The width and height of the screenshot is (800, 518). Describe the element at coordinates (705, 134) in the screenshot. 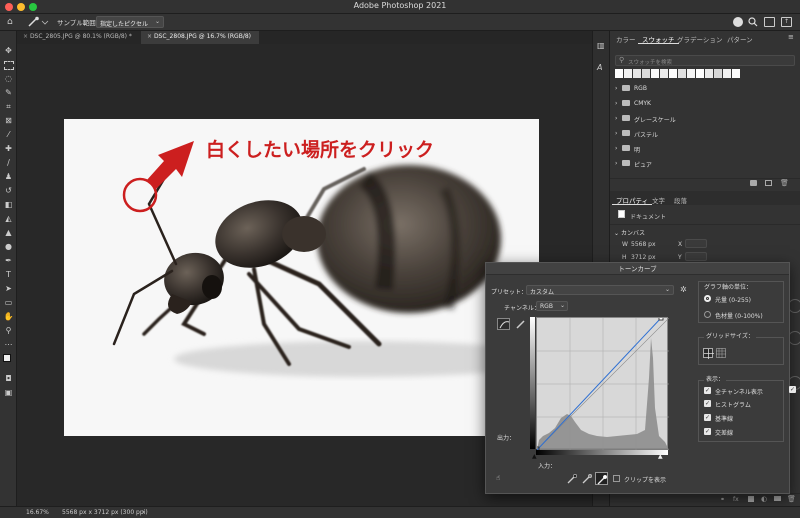

I see `swatch-folder-pastel: › パステル` at that location.